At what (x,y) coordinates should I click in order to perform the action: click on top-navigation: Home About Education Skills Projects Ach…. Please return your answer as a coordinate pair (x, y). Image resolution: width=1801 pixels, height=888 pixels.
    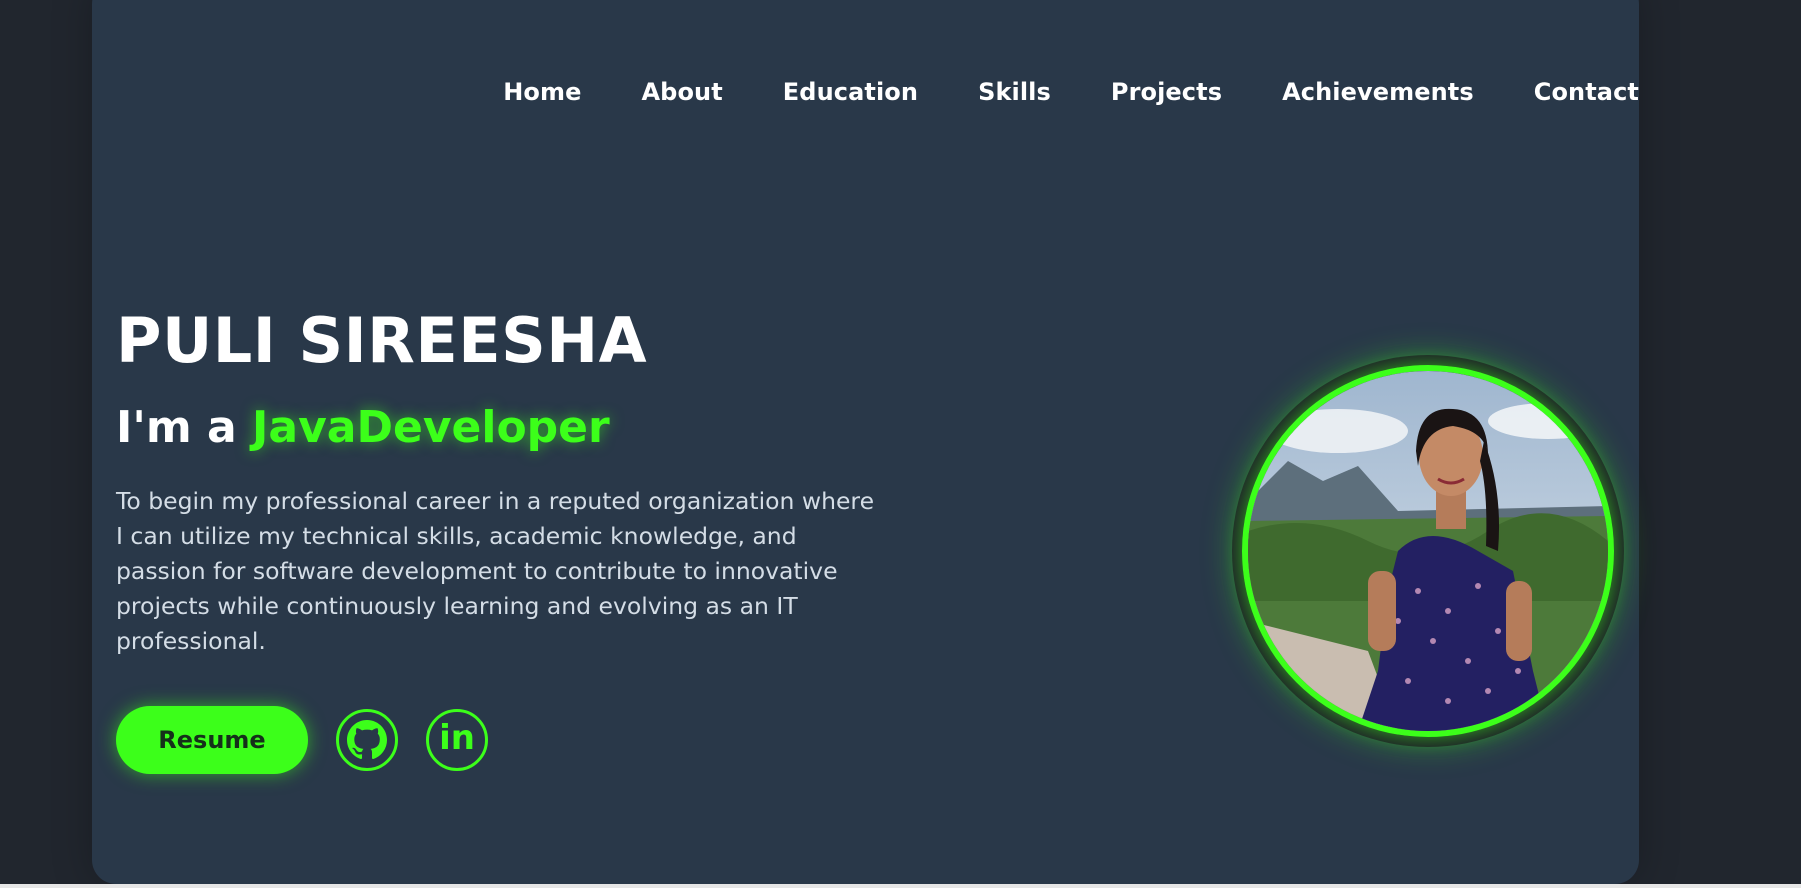
    Looking at the image, I should click on (1071, 92).